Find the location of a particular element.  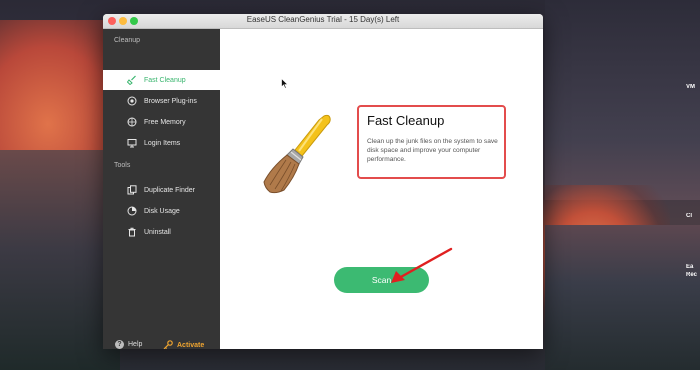

desktop-icon-label: Ea is located at coordinates (693, 267).